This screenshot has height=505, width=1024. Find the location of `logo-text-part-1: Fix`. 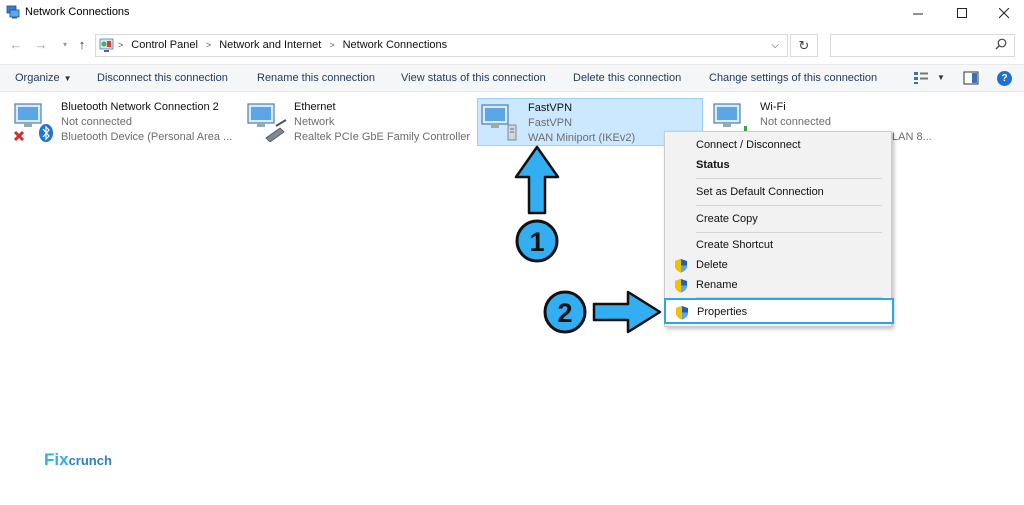

logo-text-part-1: Fix is located at coordinates (56, 459).